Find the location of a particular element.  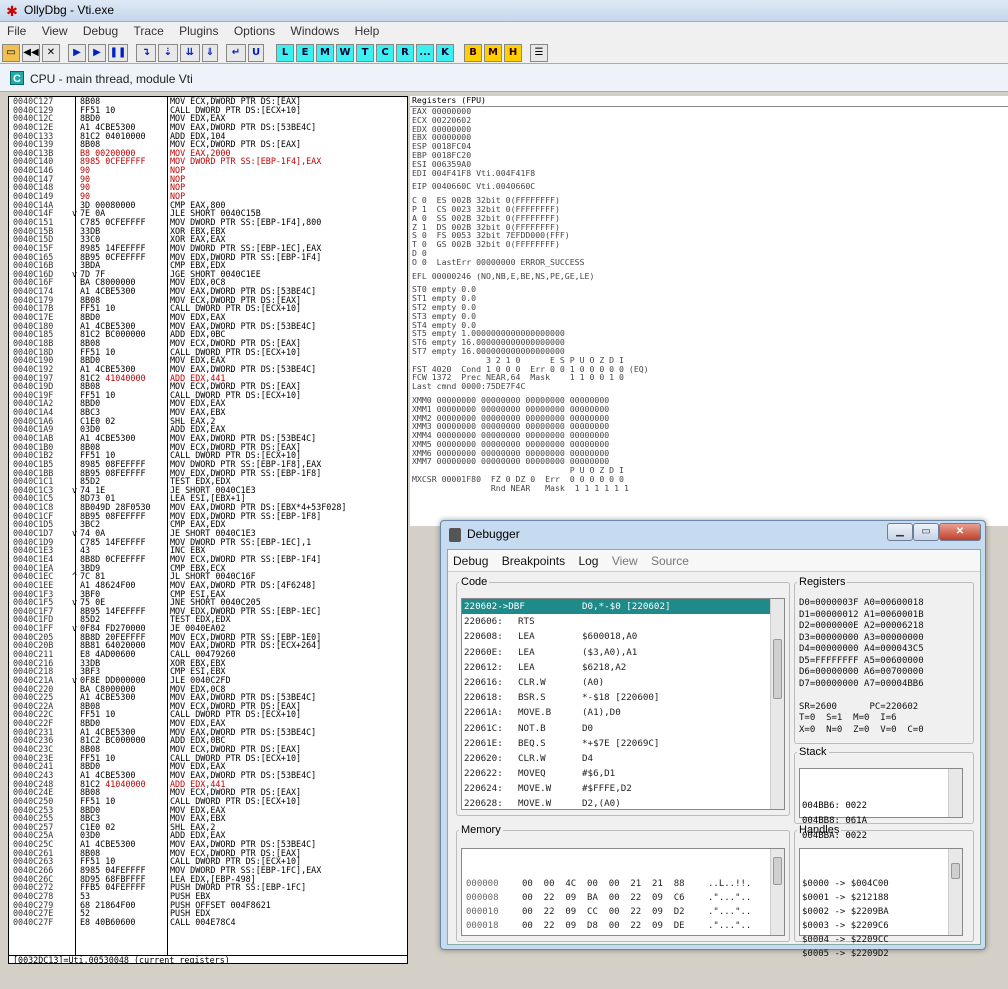

disasm-row: 0040C148 90 NOP is located at coordinates (208, 187).